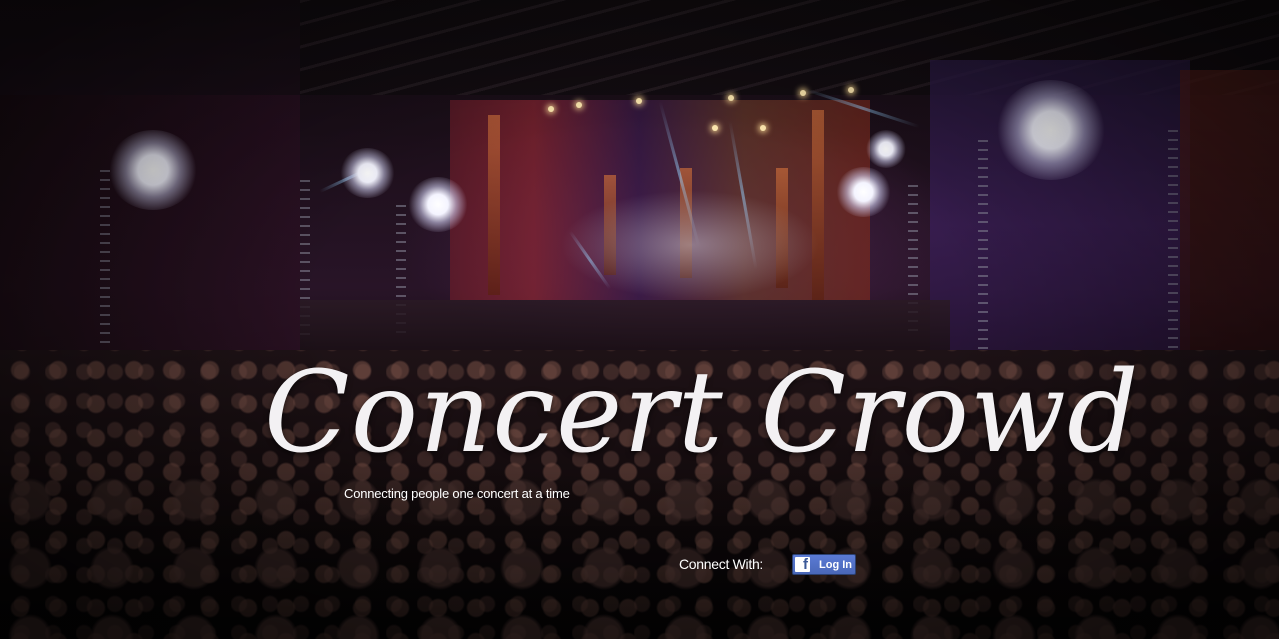  Describe the element at coordinates (802, 564) in the screenshot. I see `facebook-icon: f` at that location.